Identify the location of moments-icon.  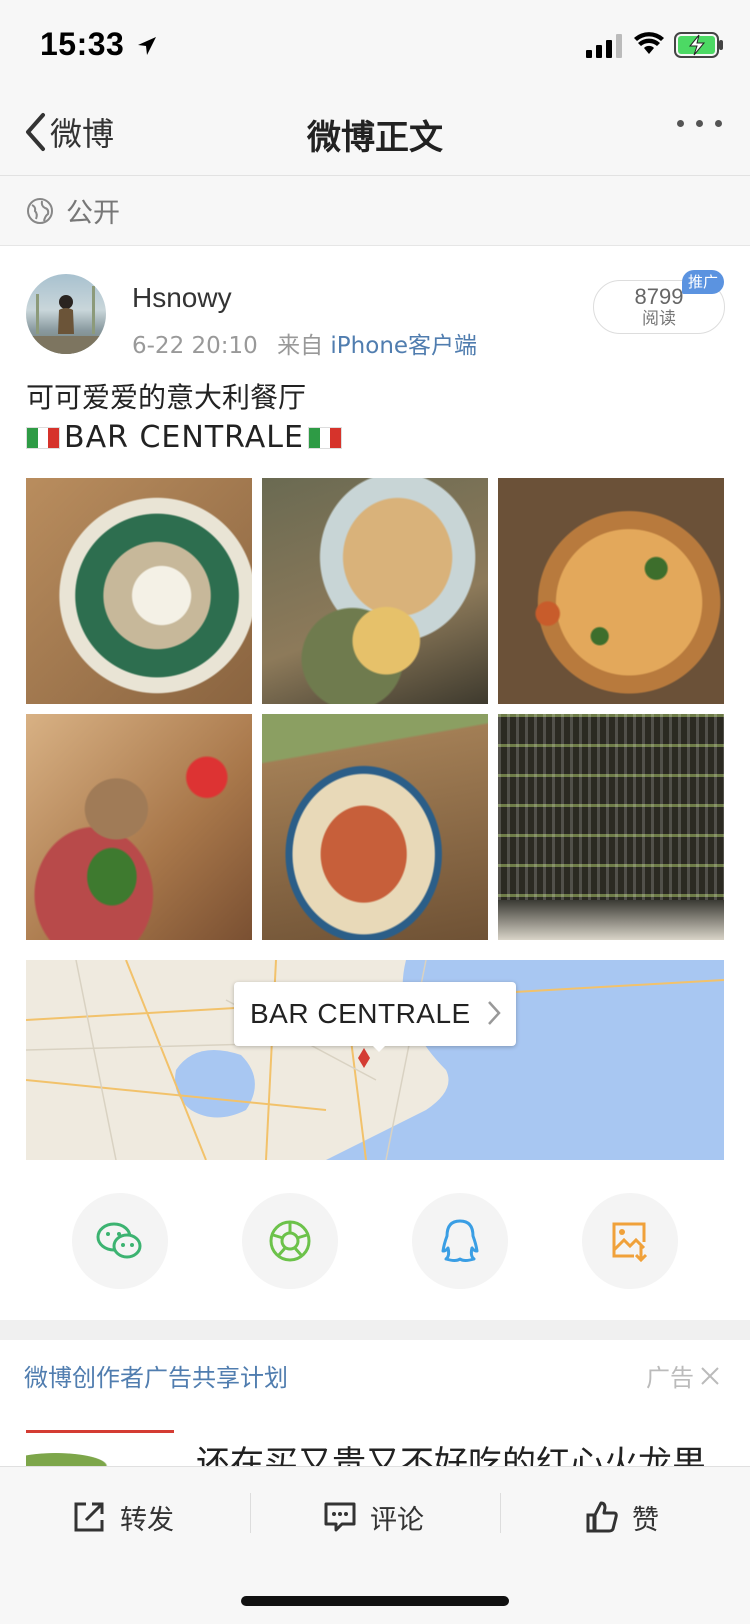
(290, 1241).